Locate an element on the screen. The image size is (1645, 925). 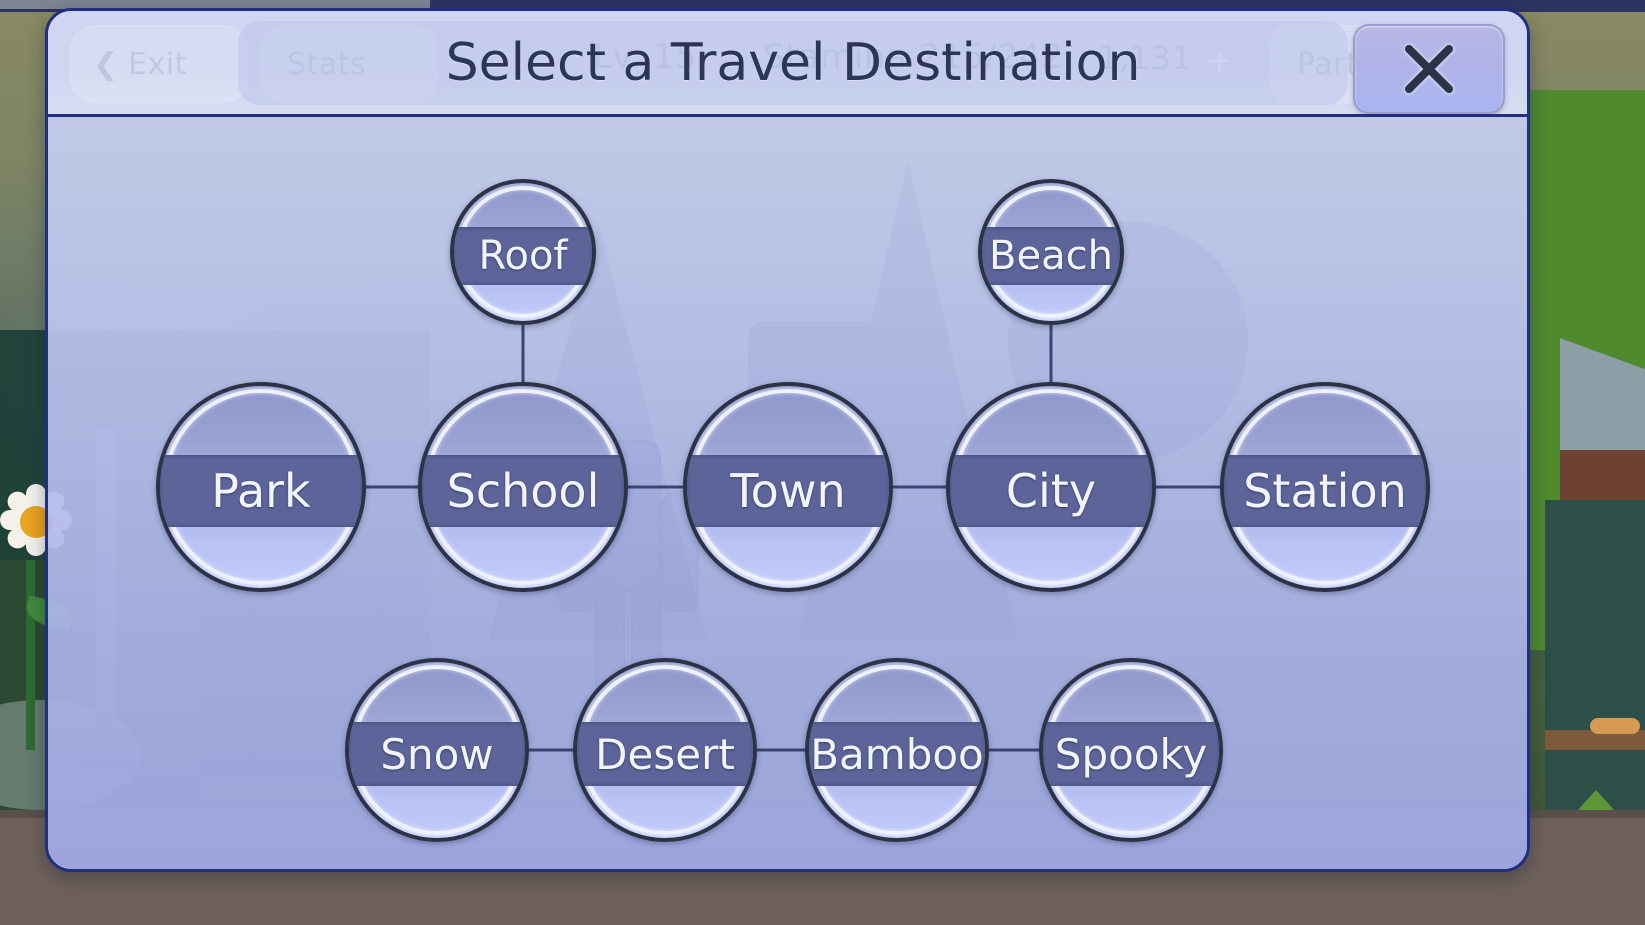
node-label: Desert is located at coordinates (665, 754).